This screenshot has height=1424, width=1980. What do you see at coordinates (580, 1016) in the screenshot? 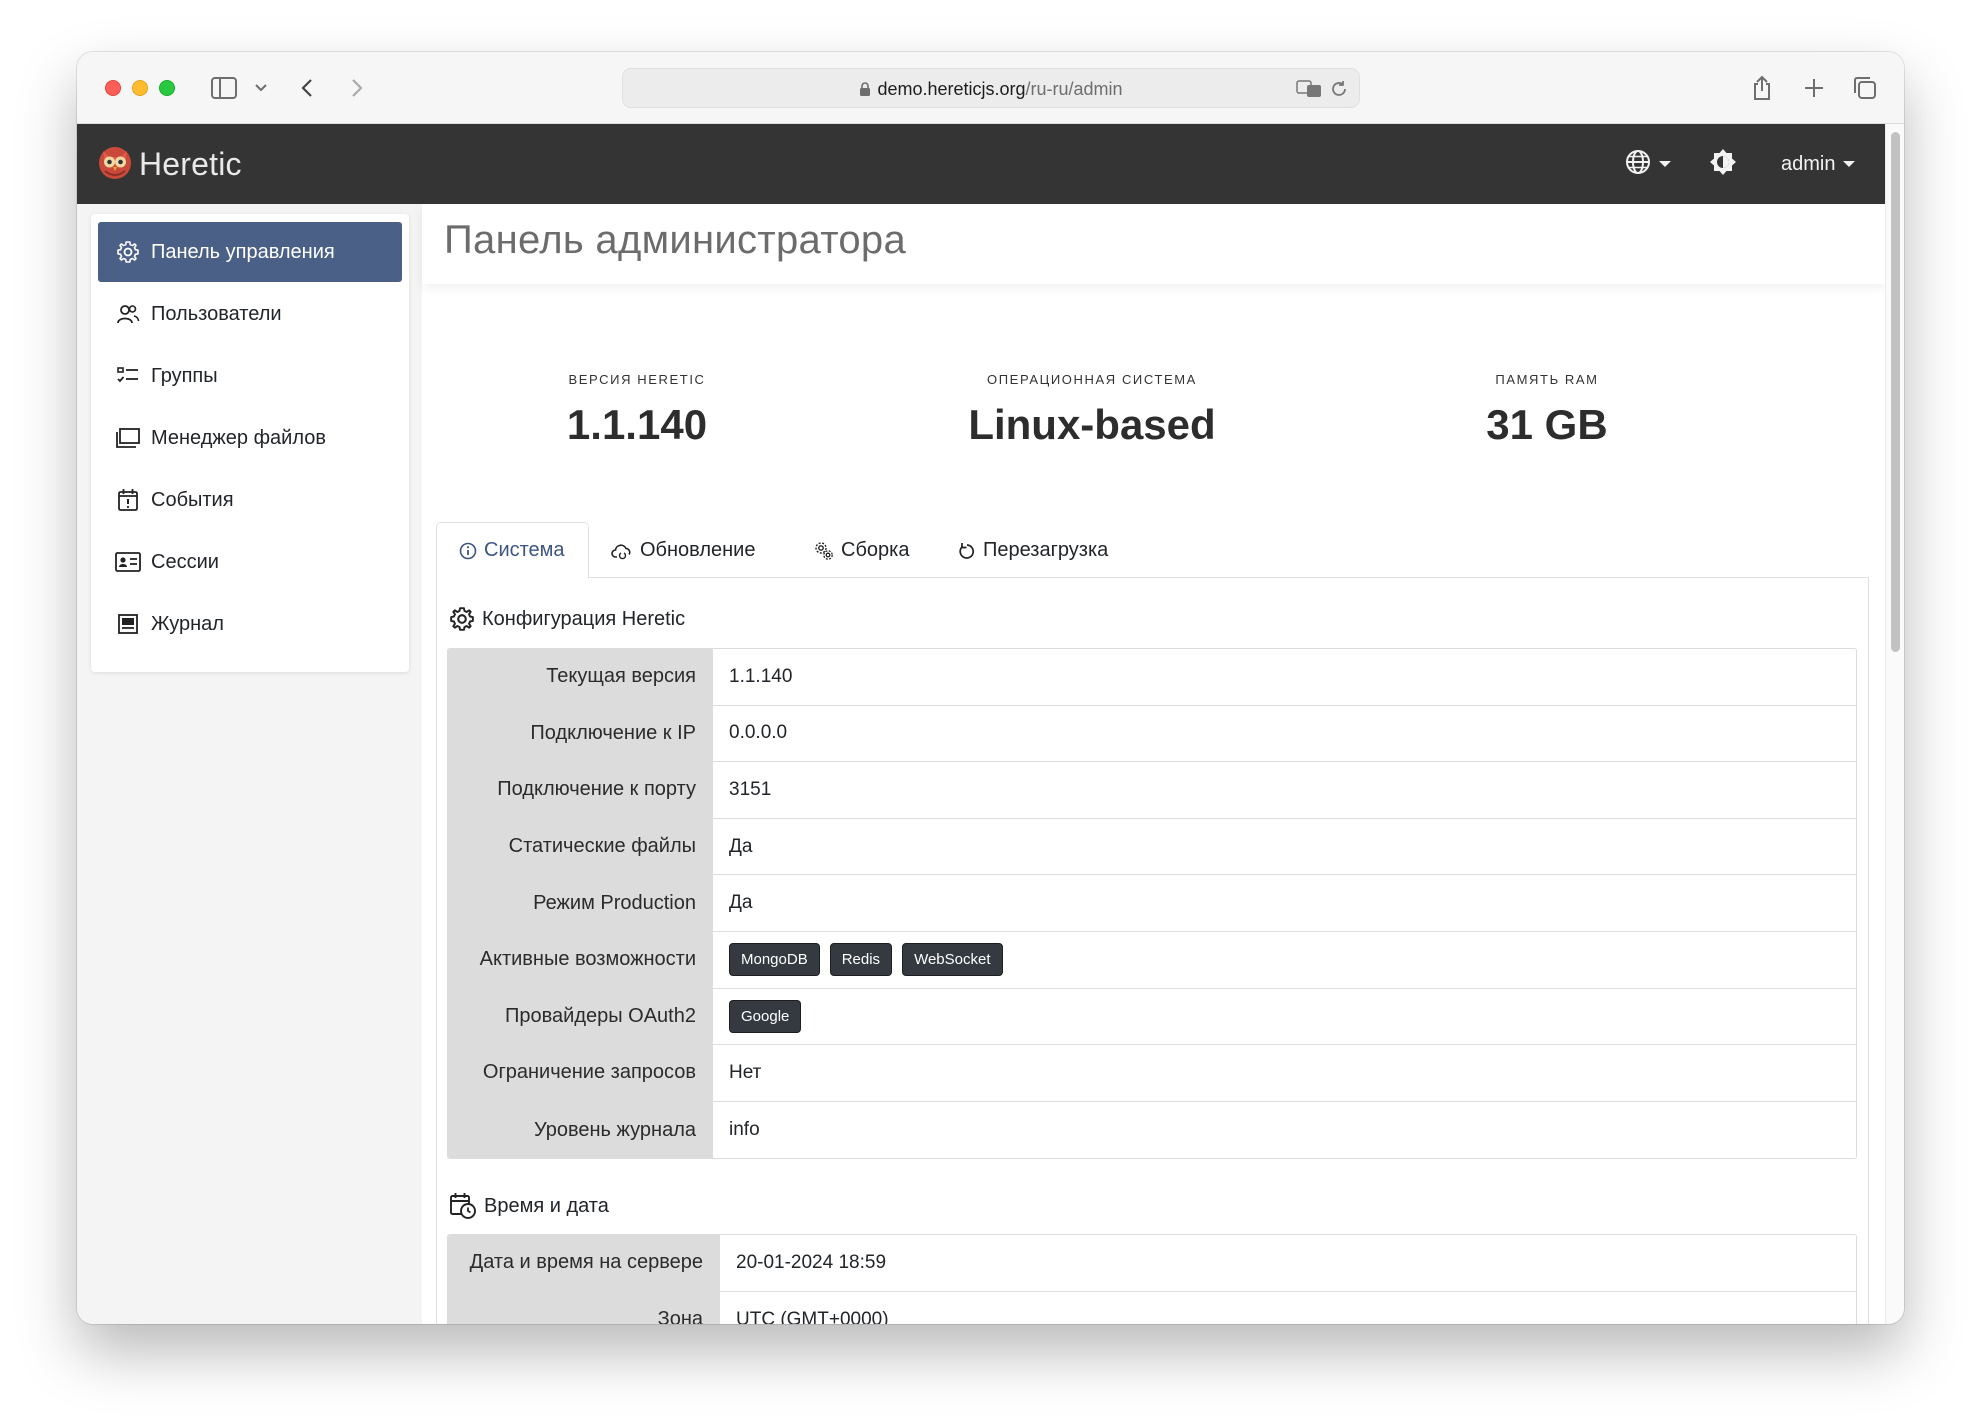
I see `row-key: Провайдеры OAuth2` at bounding box center [580, 1016].